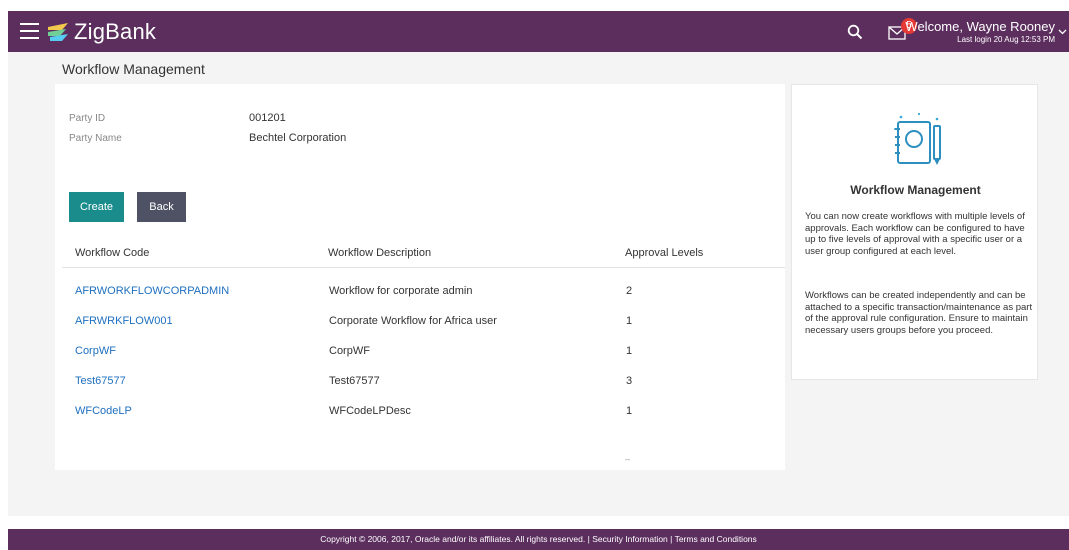 The image size is (1069, 550). Describe the element at coordinates (664, 253) in the screenshot. I see `column-header-approval-levels: Approval Levels` at that location.